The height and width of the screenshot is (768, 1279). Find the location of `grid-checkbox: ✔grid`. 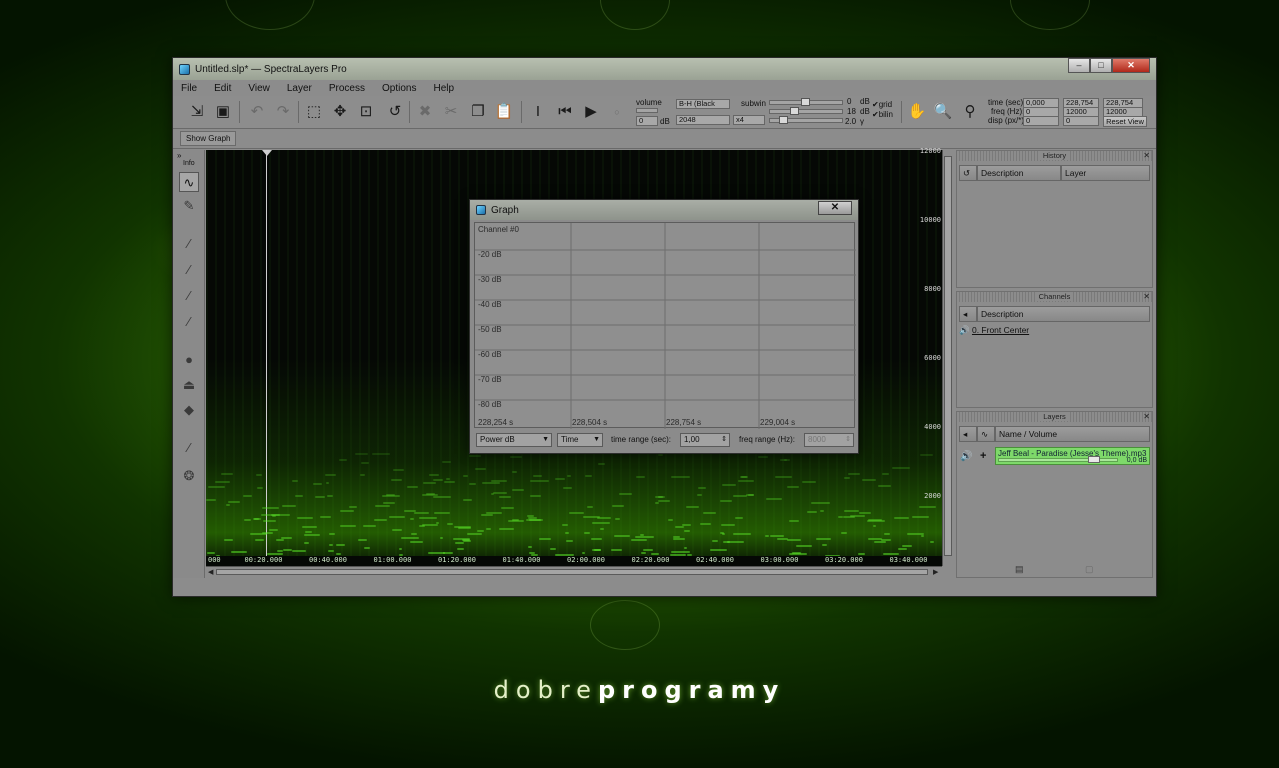

grid-checkbox: ✔grid is located at coordinates (882, 104).